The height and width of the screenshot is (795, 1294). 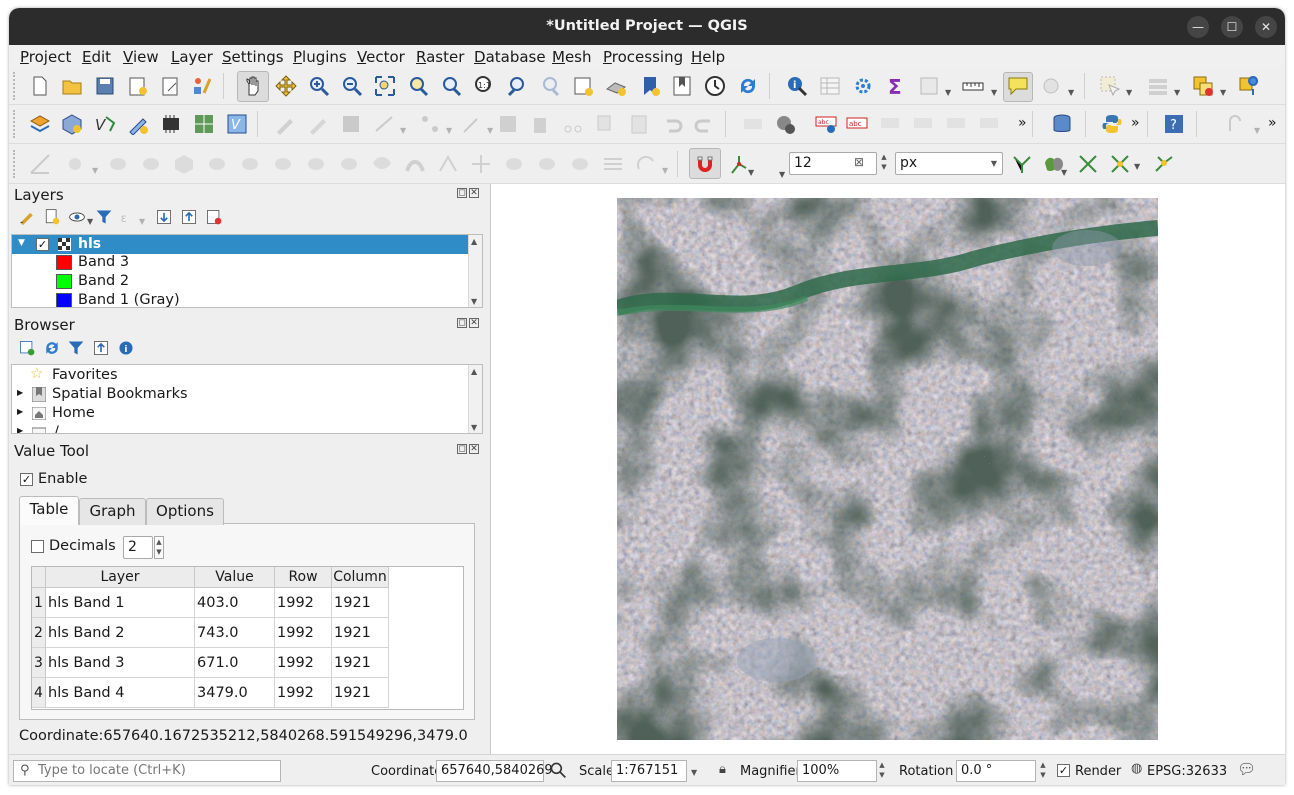 I want to click on modify-attributes-all-icon, so click(x=508, y=124).